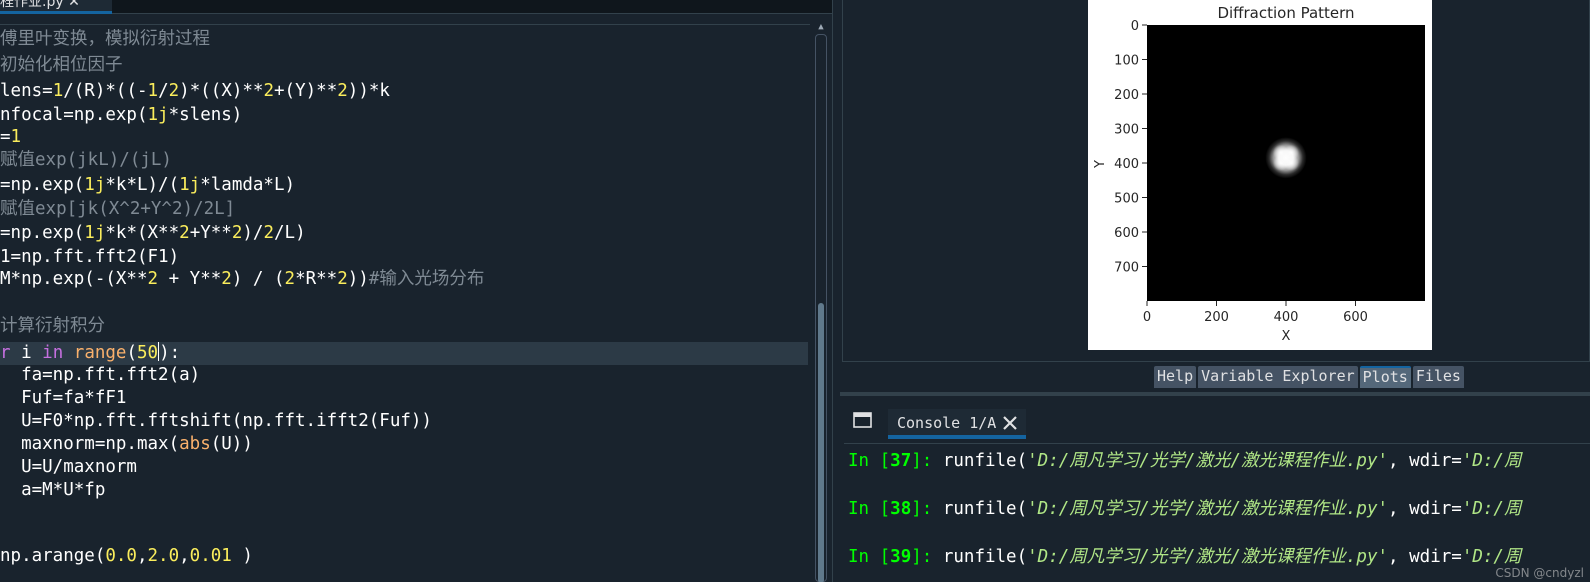 The image size is (1590, 582). What do you see at coordinates (53, 556) in the screenshot?
I see `code-token: np.arange(` at bounding box center [53, 556].